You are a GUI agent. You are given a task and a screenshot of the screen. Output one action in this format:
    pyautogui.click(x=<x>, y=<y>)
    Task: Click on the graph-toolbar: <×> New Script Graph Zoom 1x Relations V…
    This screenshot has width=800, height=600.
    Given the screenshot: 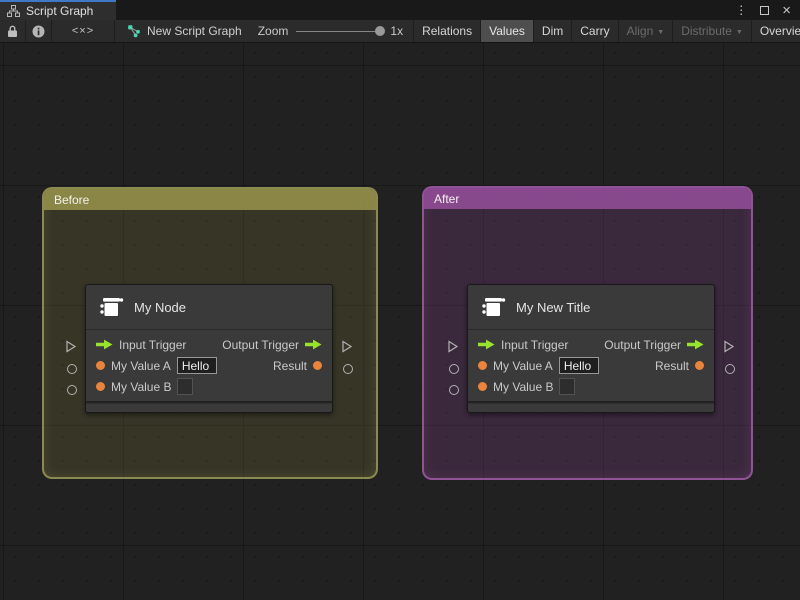 What is the action you would take?
    pyautogui.click(x=400, y=31)
    